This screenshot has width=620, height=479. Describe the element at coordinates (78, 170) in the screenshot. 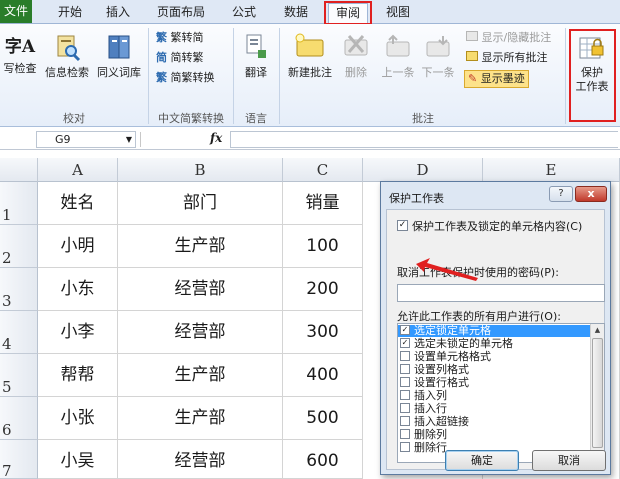

I see `column-header: A` at that location.